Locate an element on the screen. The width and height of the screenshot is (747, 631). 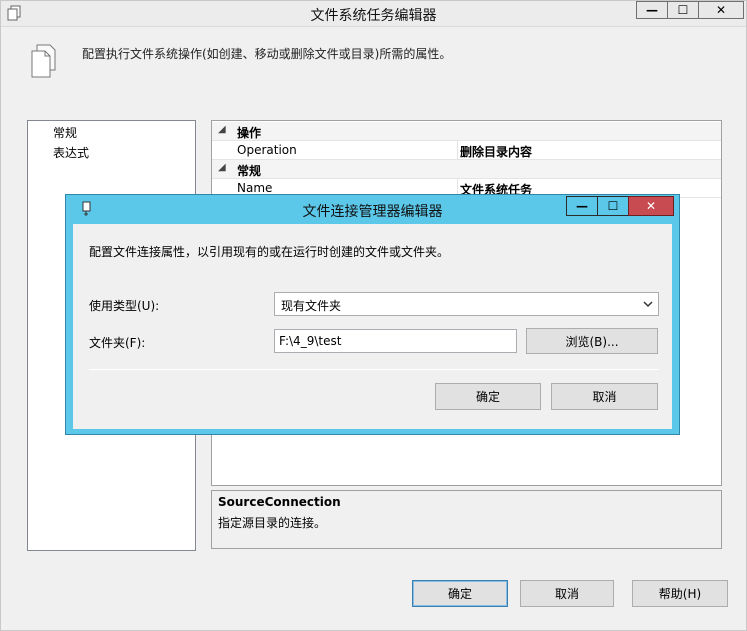
dialog-maximize-button: ☐ is located at coordinates (613, 206).